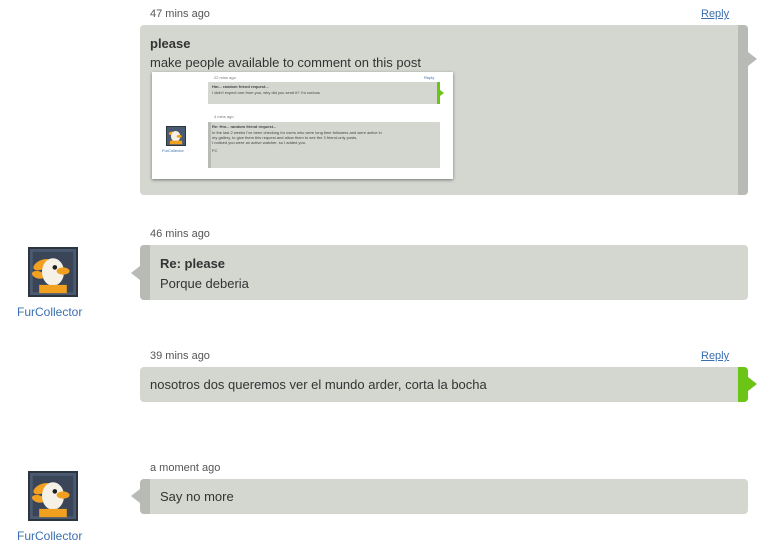 The width and height of the screenshot is (774, 552). Describe the element at coordinates (180, 356) in the screenshot. I see `comment-timestamp: 39 mins ago` at that location.